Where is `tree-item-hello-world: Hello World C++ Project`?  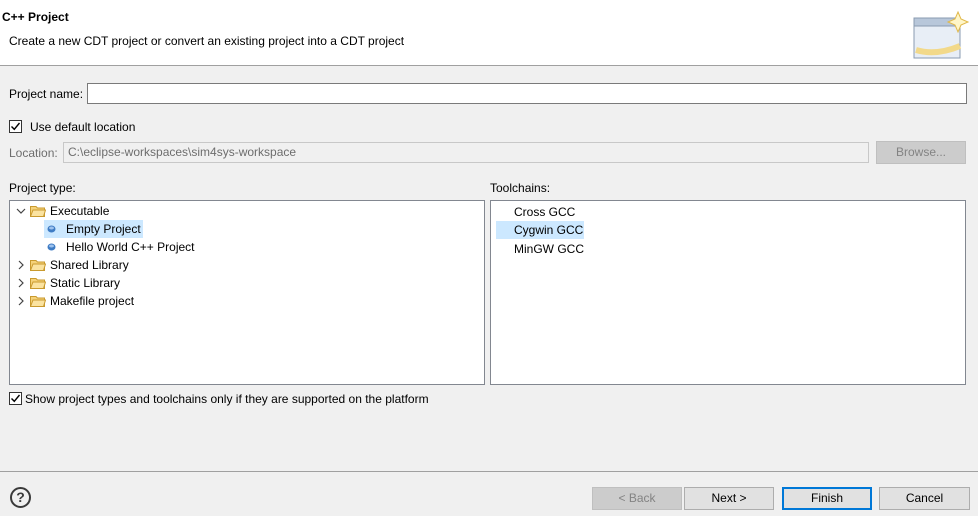 tree-item-hello-world: Hello World C++ Project is located at coordinates (245, 247).